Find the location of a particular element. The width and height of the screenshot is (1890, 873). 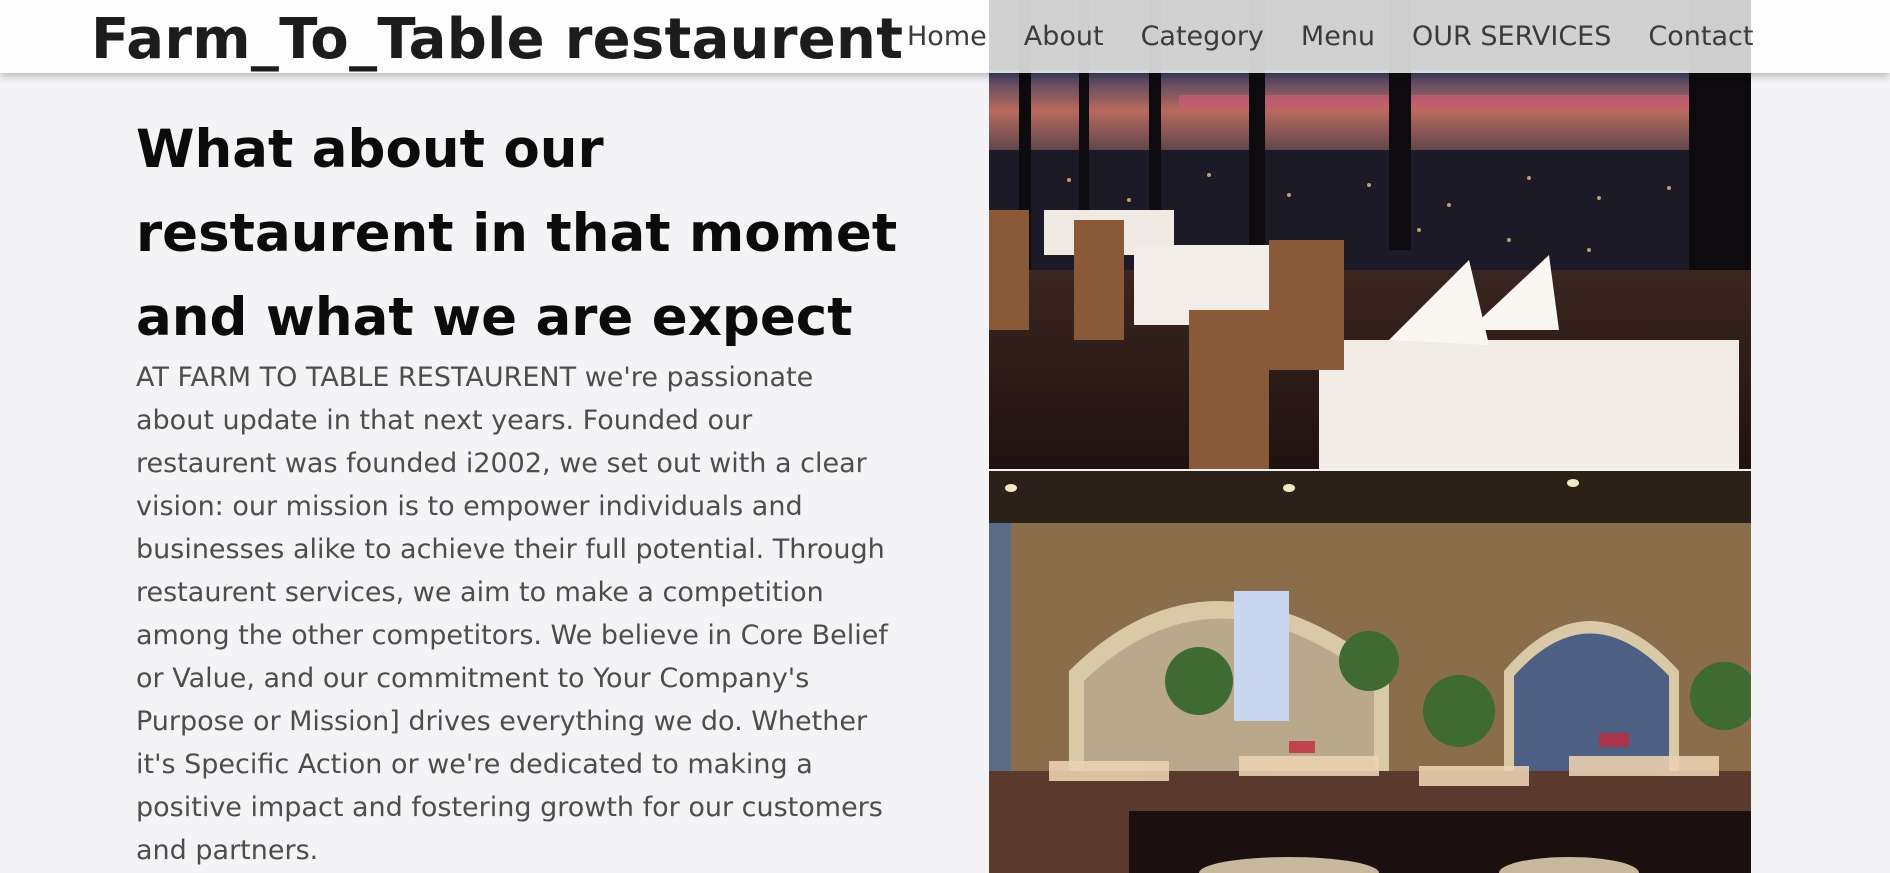

nav-link-category: Category is located at coordinates (1202, 36).